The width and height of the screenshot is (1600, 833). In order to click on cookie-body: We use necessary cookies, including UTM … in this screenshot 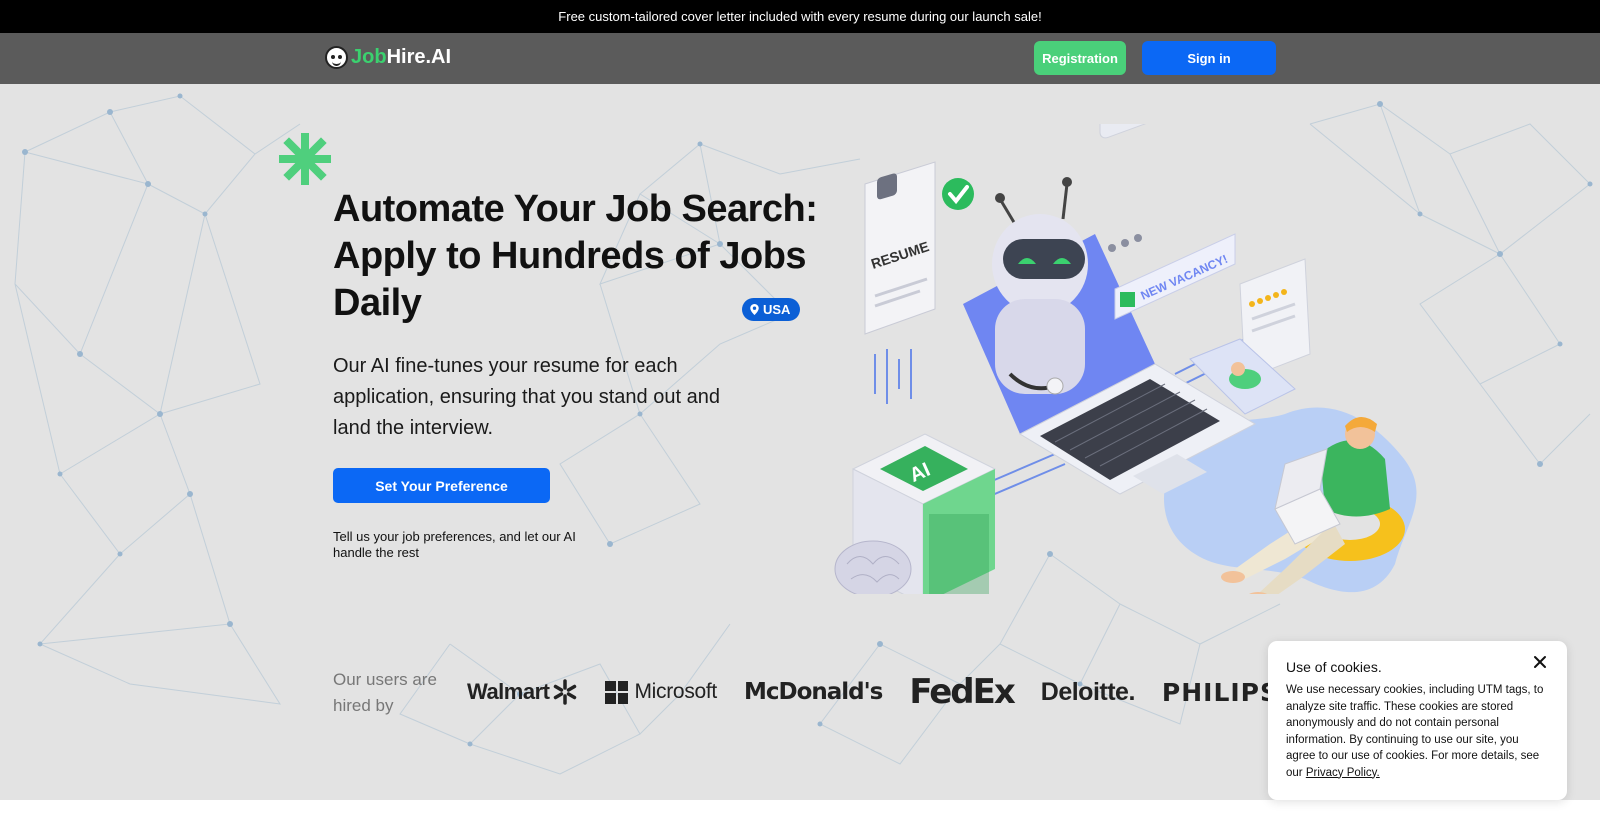, I will do `click(1415, 731)`.